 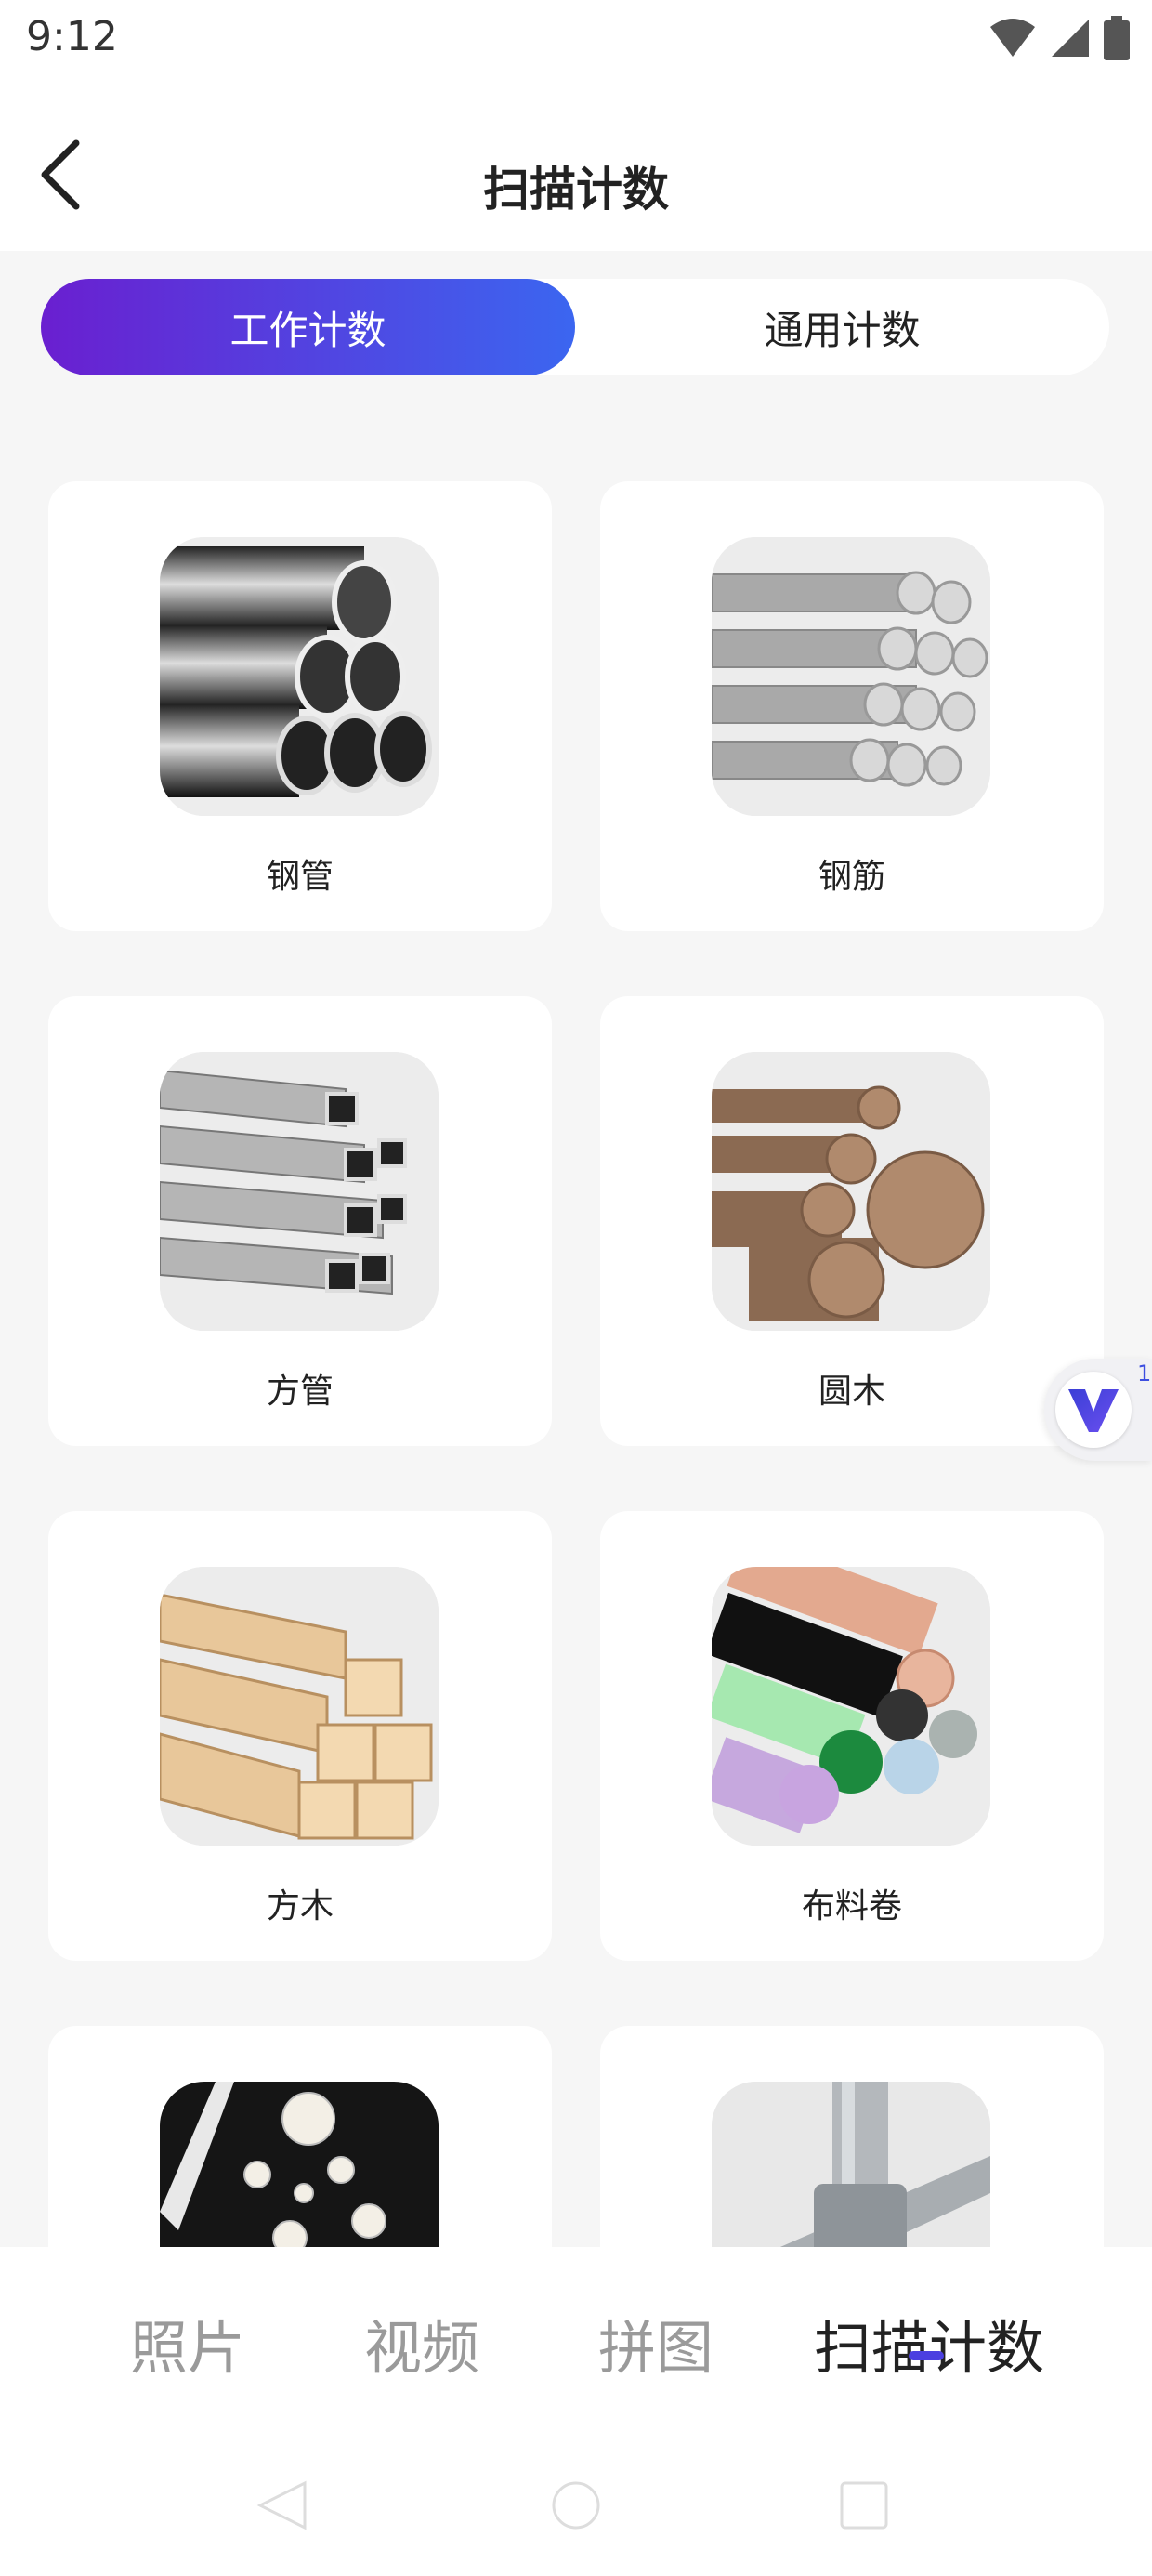 I want to click on nav-collage: 拼图, so click(x=655, y=2343).